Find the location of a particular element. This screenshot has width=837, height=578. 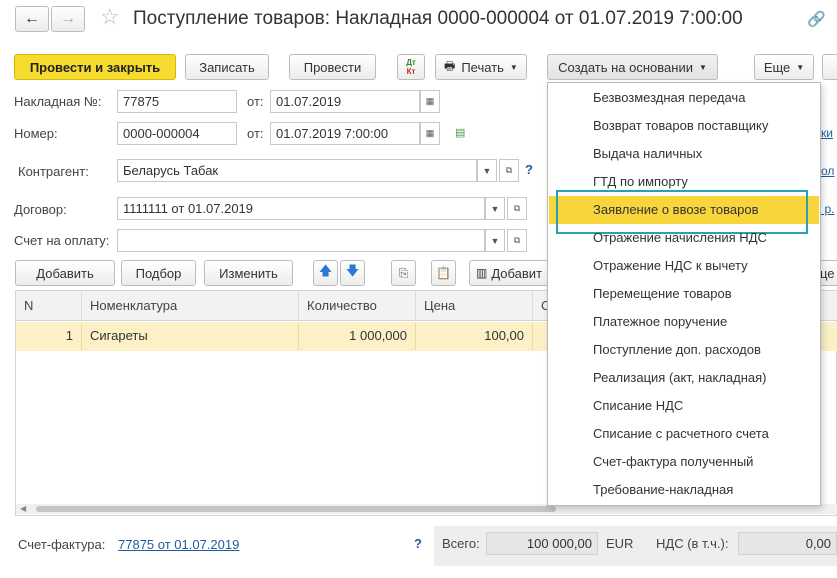

number-label: Номер: is located at coordinates (36, 133).